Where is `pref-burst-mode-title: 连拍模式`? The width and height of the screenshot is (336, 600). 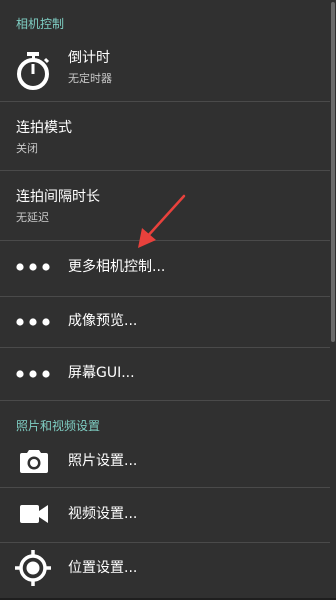 pref-burst-mode-title: 连拍模式 is located at coordinates (44, 128).